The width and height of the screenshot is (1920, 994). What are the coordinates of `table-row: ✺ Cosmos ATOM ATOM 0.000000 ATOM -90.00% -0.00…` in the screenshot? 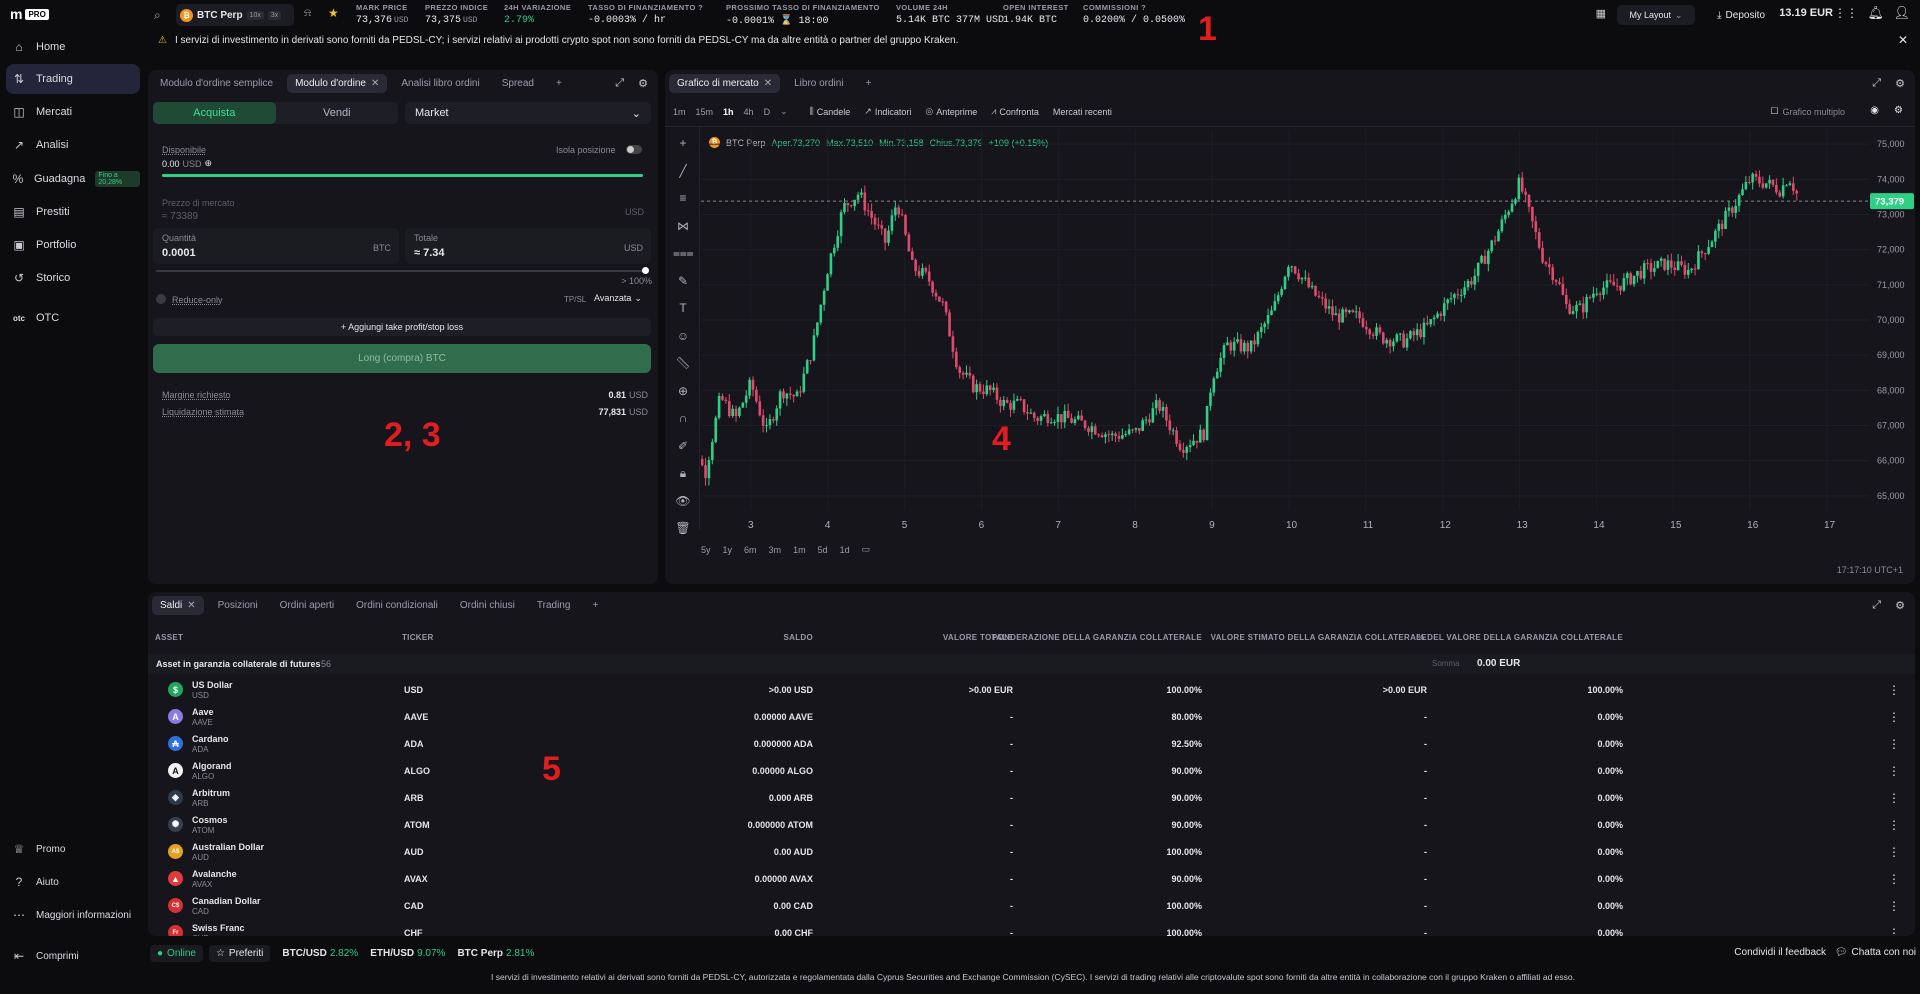 It's located at (1031, 824).